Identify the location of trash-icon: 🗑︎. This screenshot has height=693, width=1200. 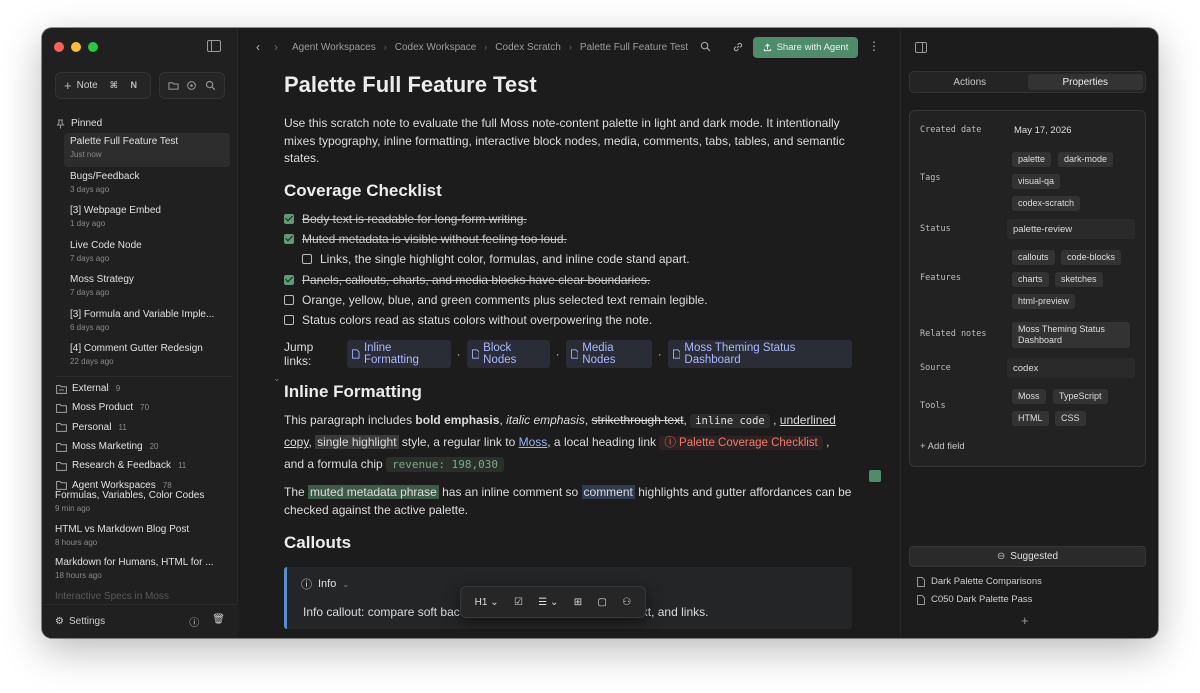
(218, 621).